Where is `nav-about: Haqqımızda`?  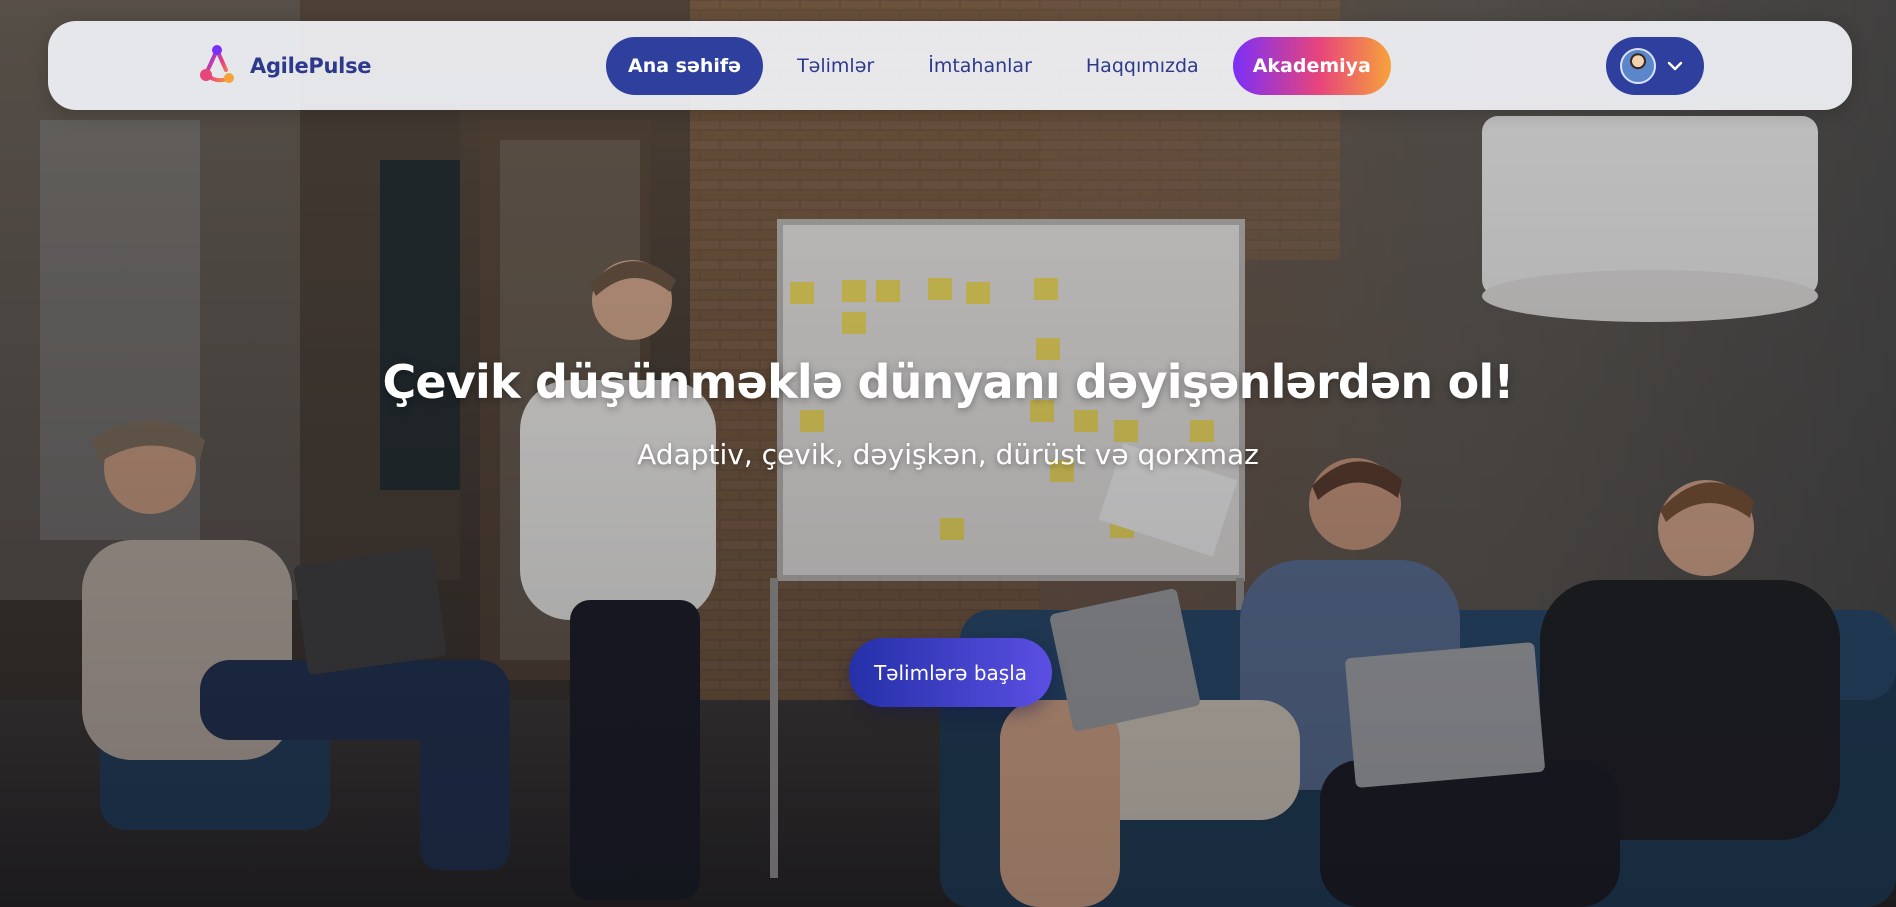 nav-about: Haqqımızda is located at coordinates (1142, 66).